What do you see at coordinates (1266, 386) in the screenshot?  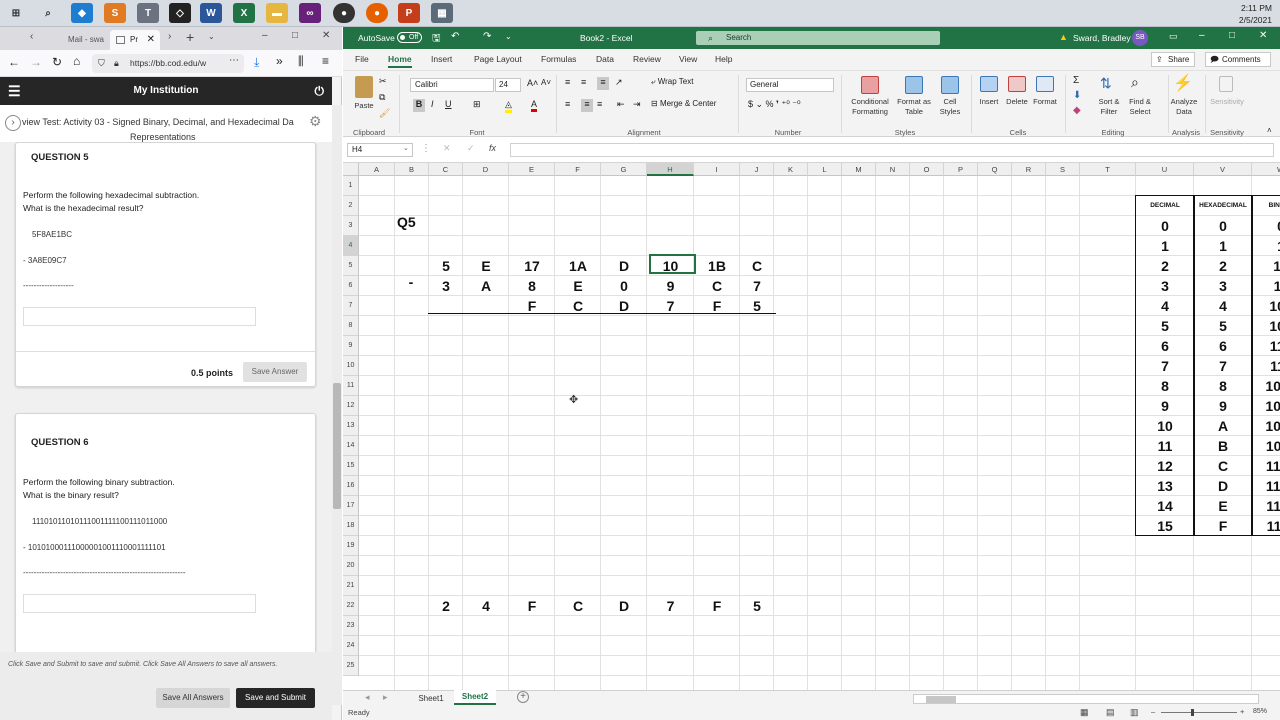 I see `conversion-cell-w11: 1000` at bounding box center [1266, 386].